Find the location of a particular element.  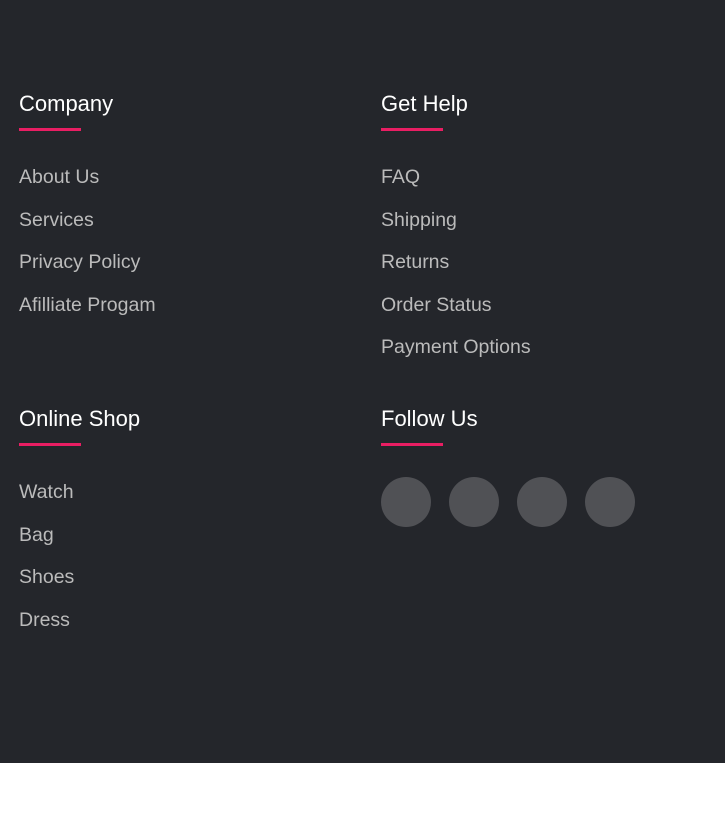

online-shop-heading: Online Shop is located at coordinates (80, 418).